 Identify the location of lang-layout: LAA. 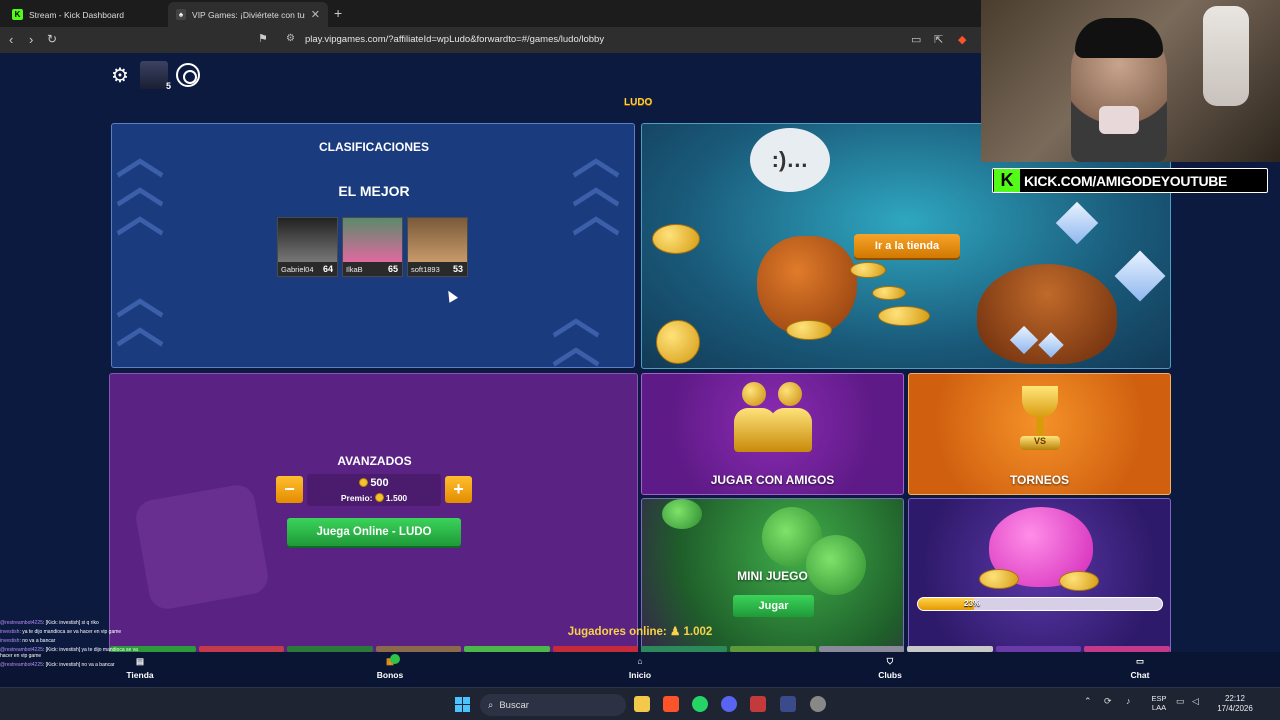
(1159, 708).